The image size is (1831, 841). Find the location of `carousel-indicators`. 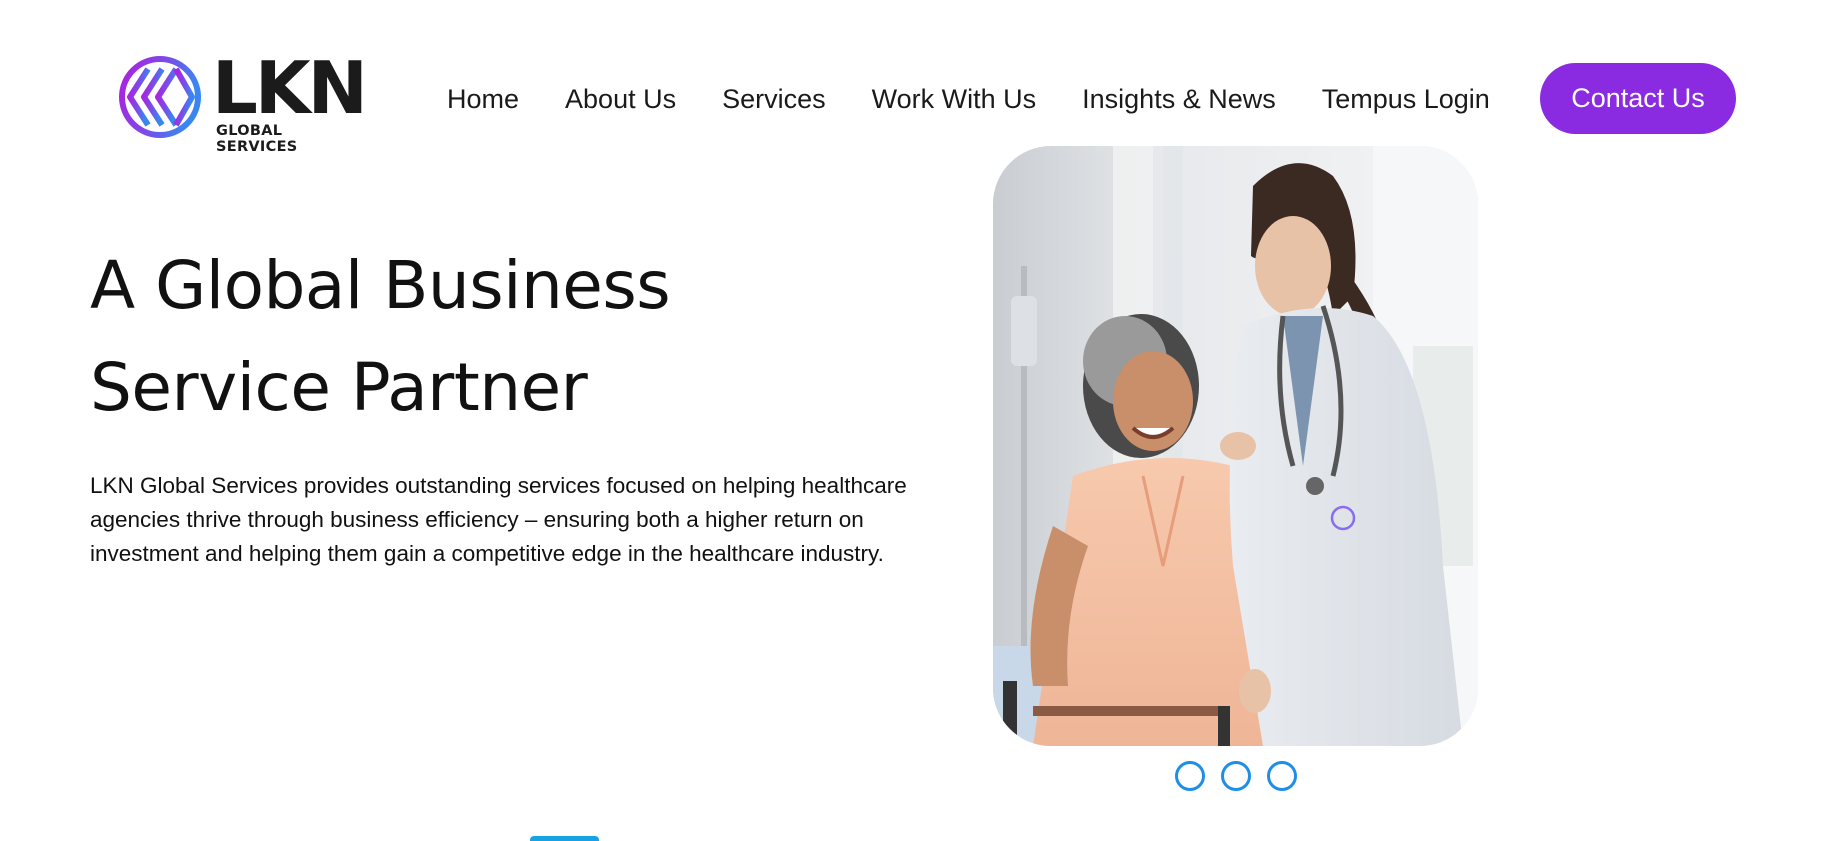

carousel-indicators is located at coordinates (1236, 776).